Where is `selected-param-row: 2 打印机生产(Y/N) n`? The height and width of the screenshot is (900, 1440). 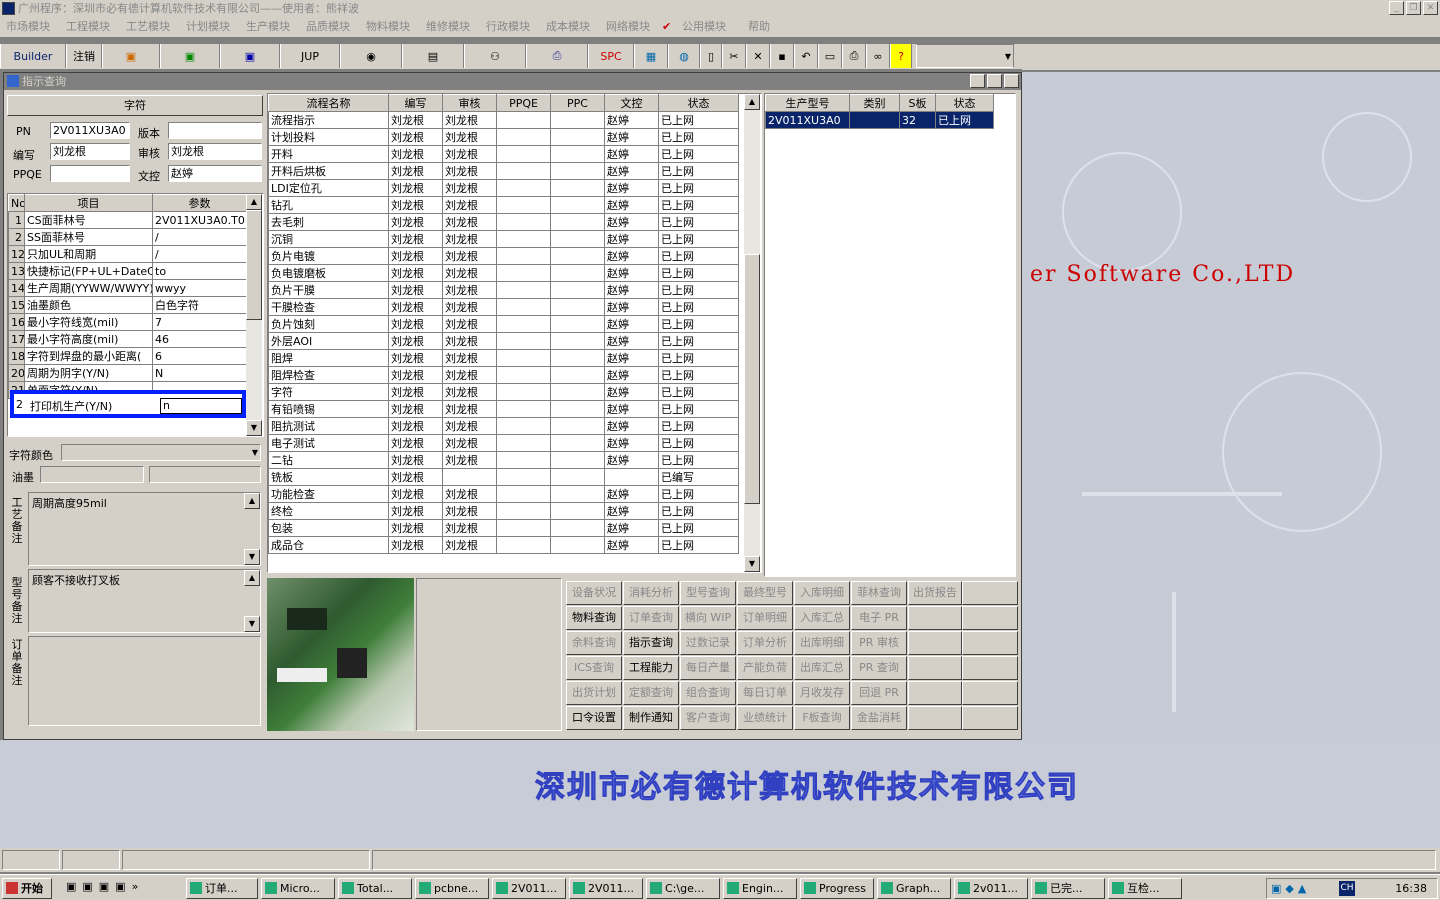
selected-param-row: 2 打印机生产(Y/N) n is located at coordinates (128, 404).